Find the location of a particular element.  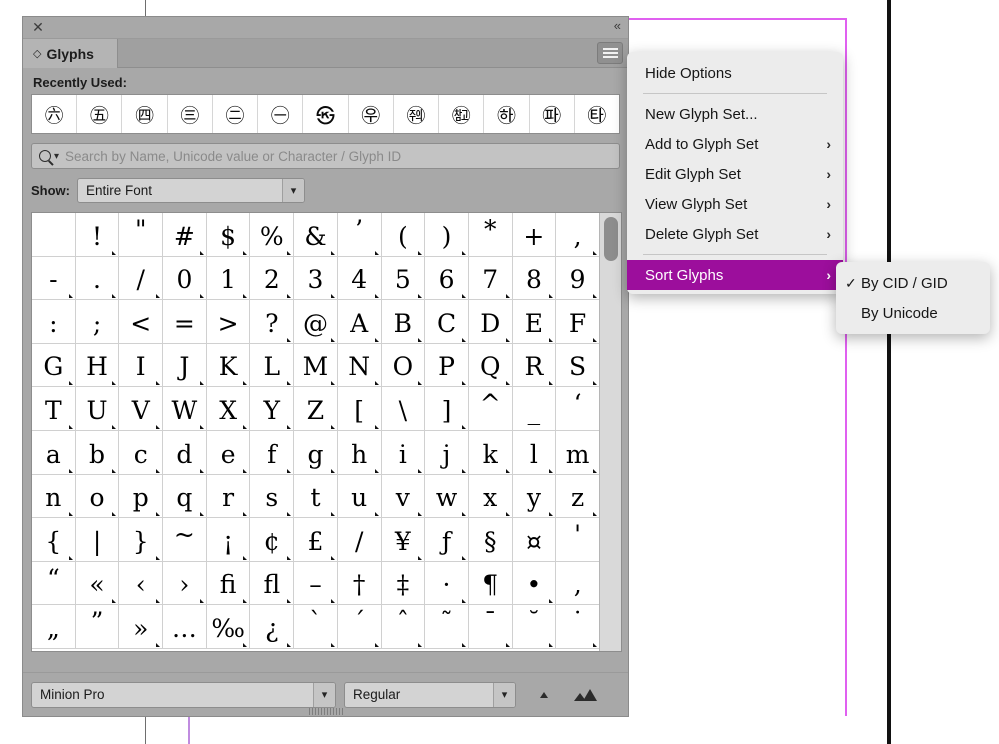

glyph-cell: - is located at coordinates (54, 278).